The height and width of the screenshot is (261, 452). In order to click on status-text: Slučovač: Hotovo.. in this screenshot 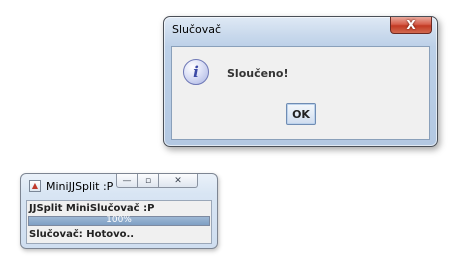, I will do `click(82, 234)`.